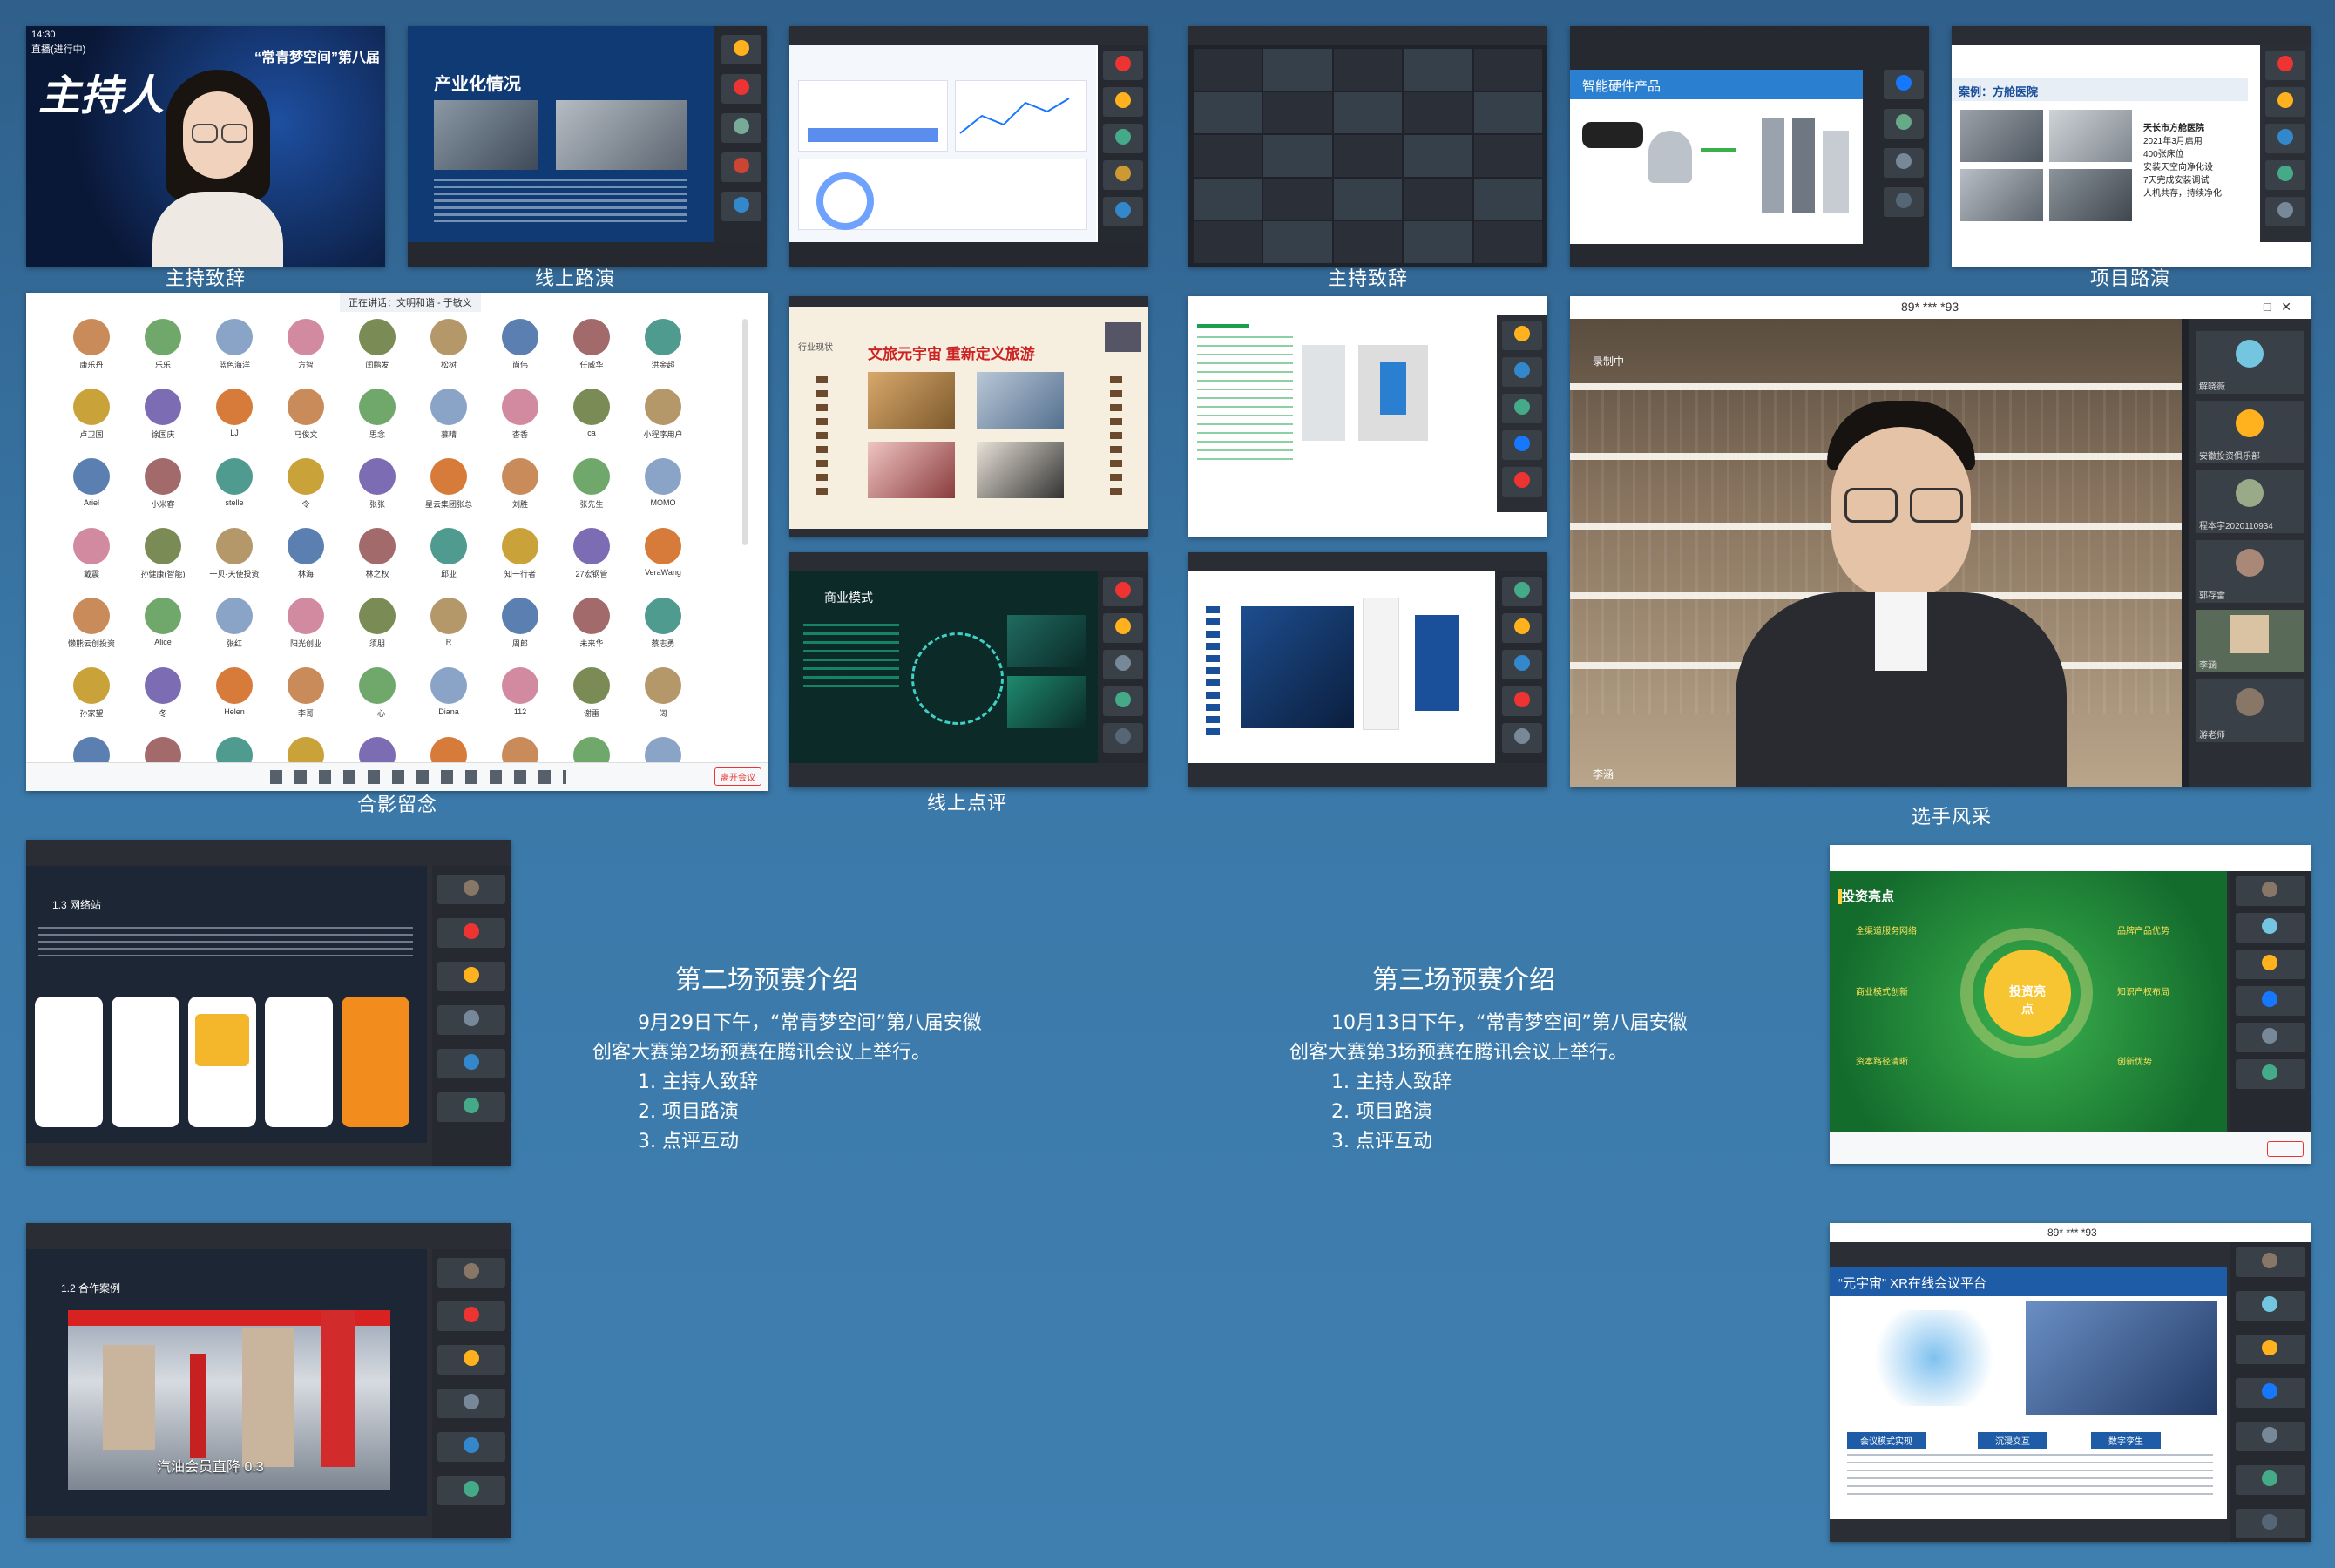 The image size is (2335, 1568). I want to click on business-model-slide-tile: 商业模式, so click(968, 669).